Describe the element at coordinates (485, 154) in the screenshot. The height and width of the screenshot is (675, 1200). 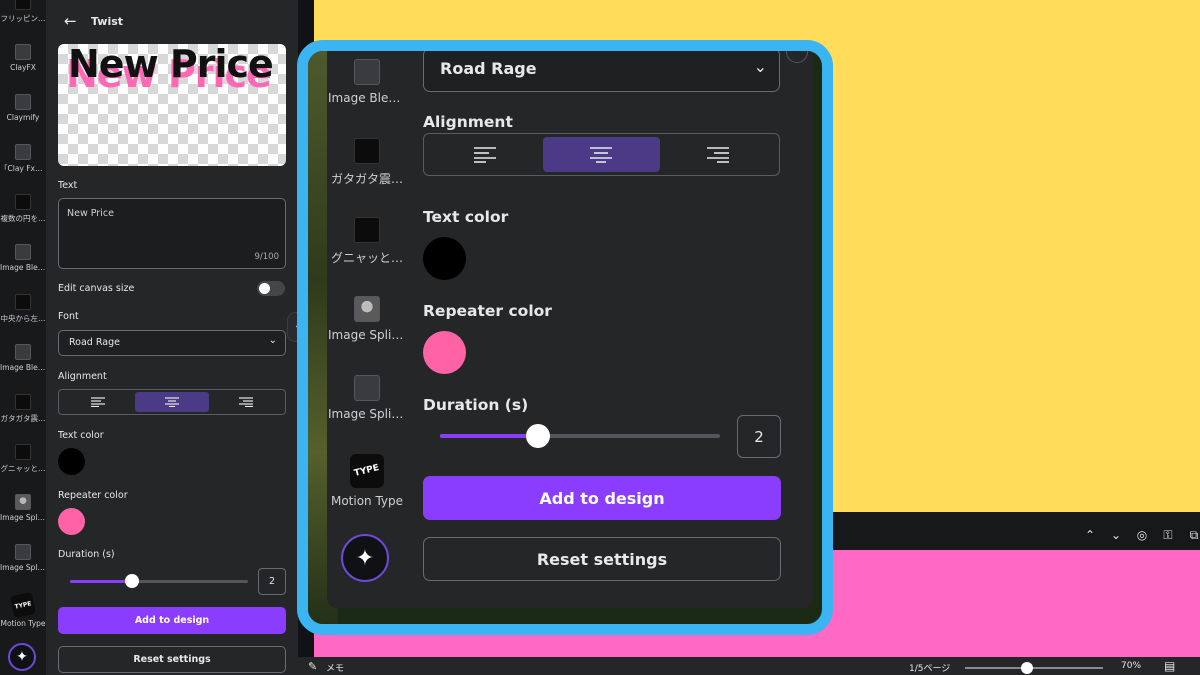
I see `zoomed-align-left-button` at that location.